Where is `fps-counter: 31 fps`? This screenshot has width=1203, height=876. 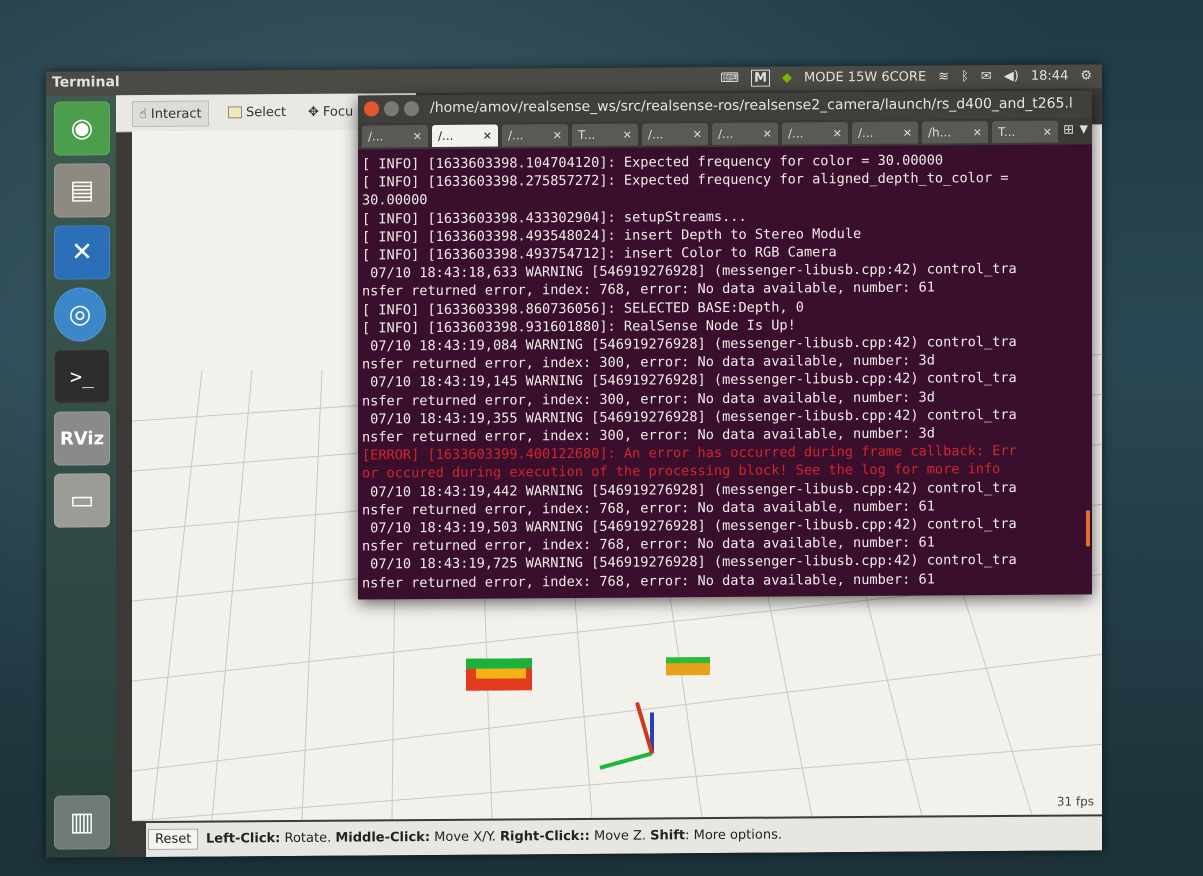
fps-counter: 31 fps is located at coordinates (1075, 801).